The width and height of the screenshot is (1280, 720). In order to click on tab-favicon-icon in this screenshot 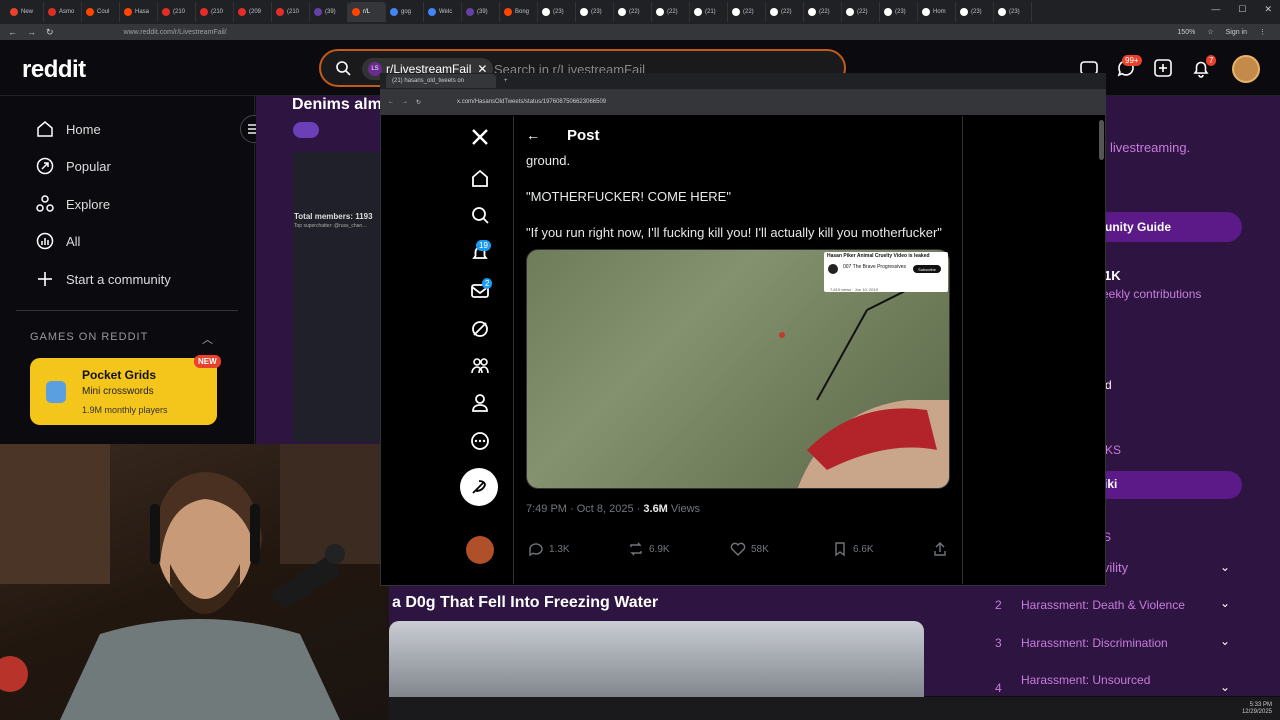, I will do `click(166, 12)`.